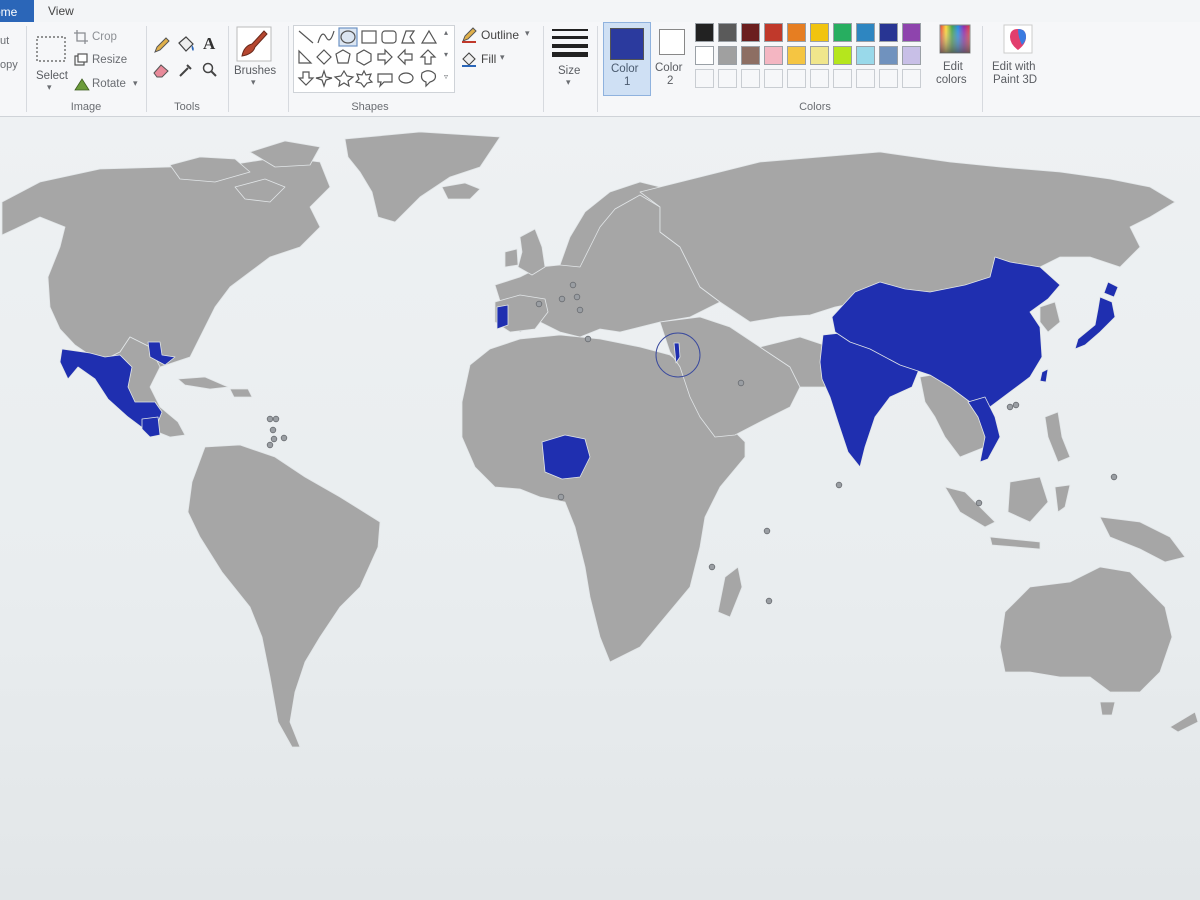 The height and width of the screenshot is (900, 1200). I want to click on color2-swatch, so click(672, 42).